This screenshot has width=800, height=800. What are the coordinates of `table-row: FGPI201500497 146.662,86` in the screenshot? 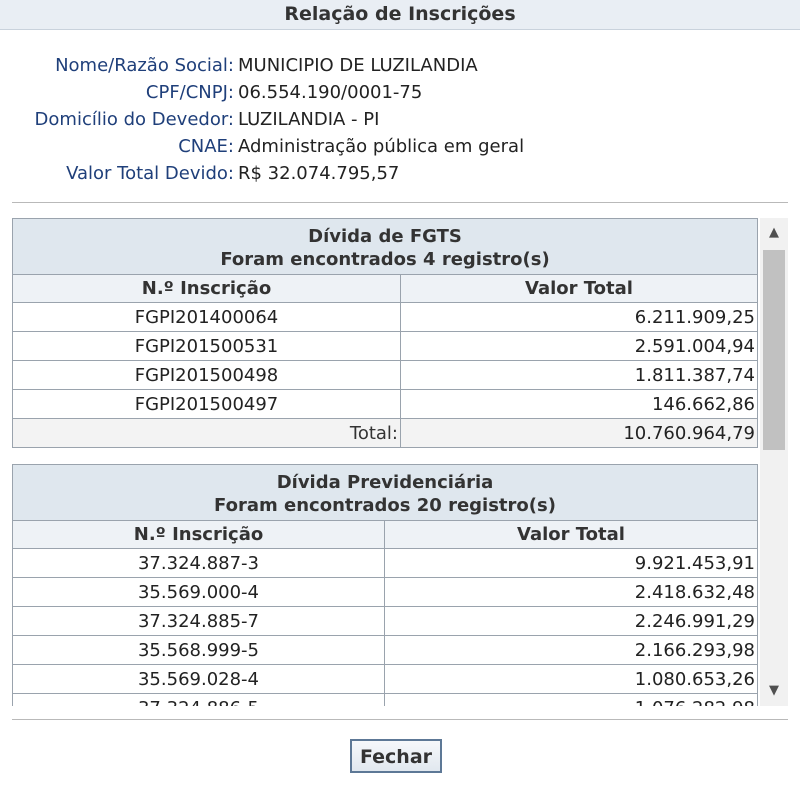 It's located at (385, 404).